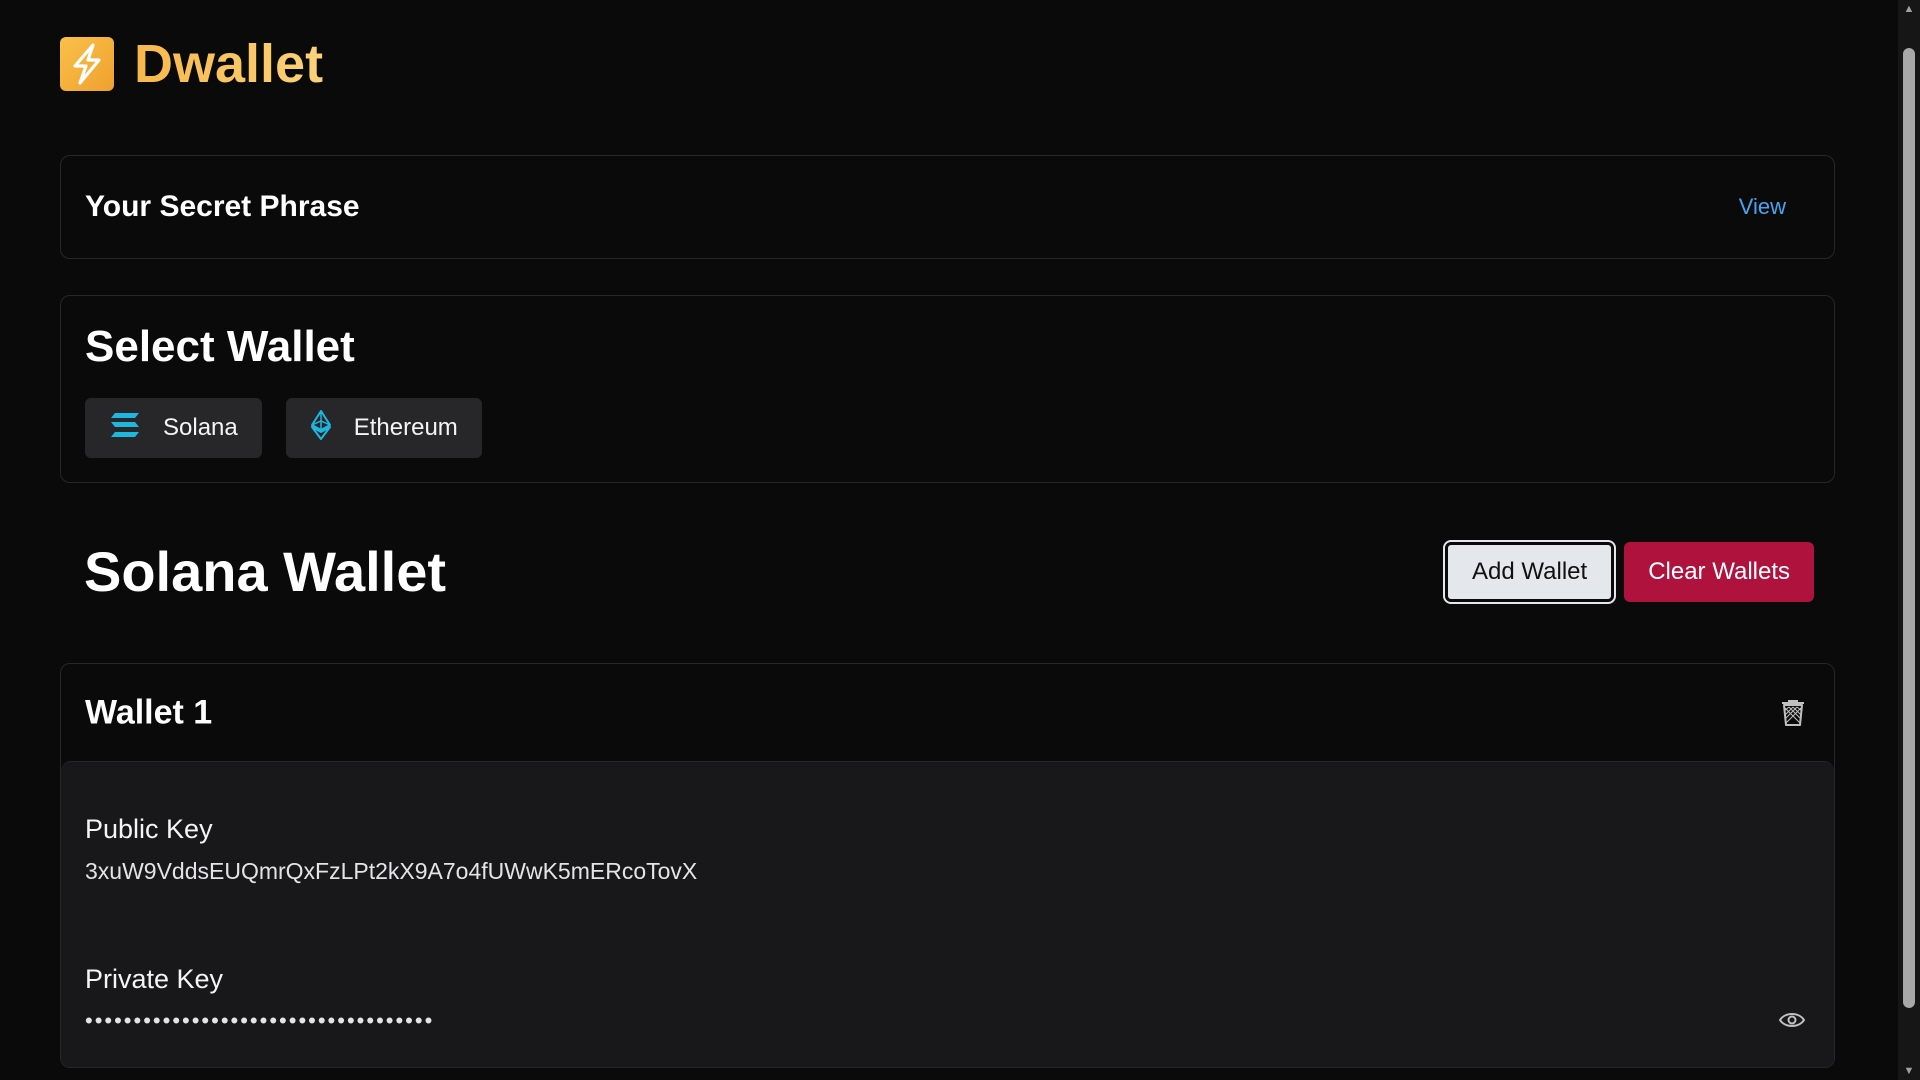 This screenshot has width=1920, height=1080. What do you see at coordinates (947, 712) in the screenshot?
I see `wallet-card-header: Wallet 1` at bounding box center [947, 712].